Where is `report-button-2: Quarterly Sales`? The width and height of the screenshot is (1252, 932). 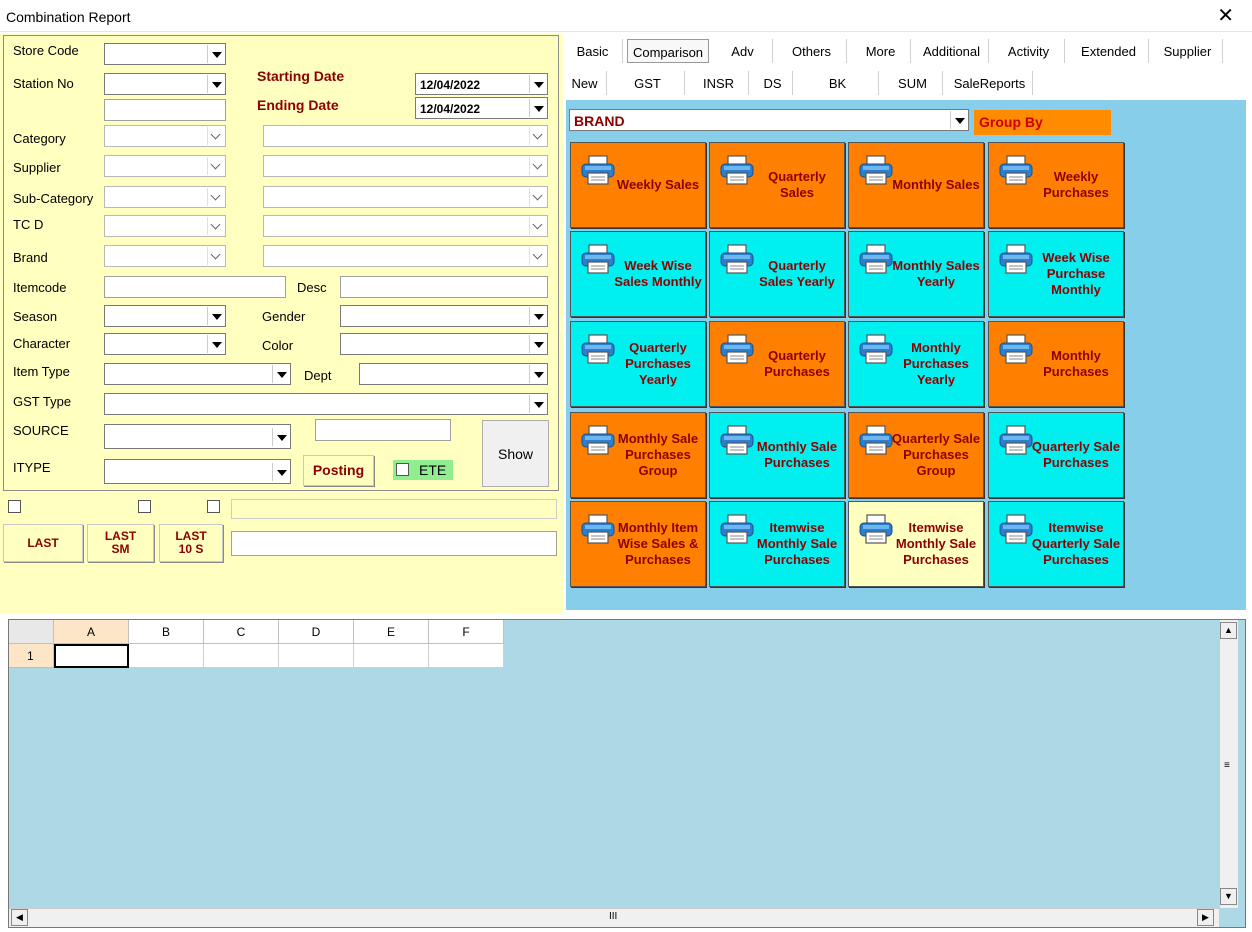 report-button-2: Quarterly Sales is located at coordinates (777, 185).